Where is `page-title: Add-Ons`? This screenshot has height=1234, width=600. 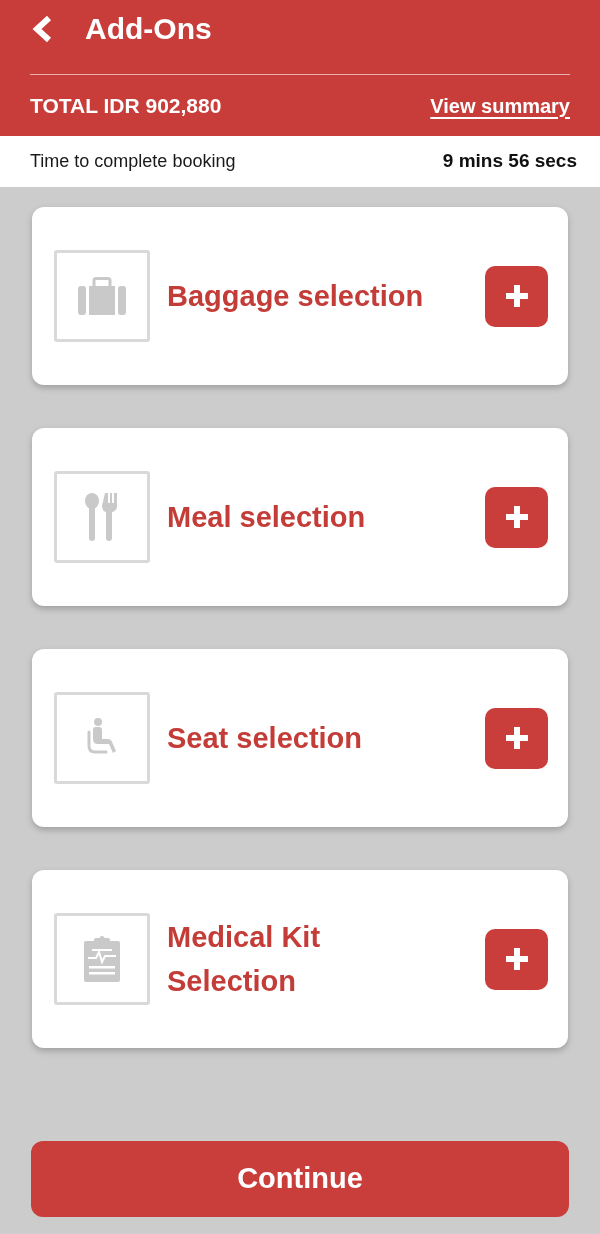 page-title: Add-Ons is located at coordinates (148, 28).